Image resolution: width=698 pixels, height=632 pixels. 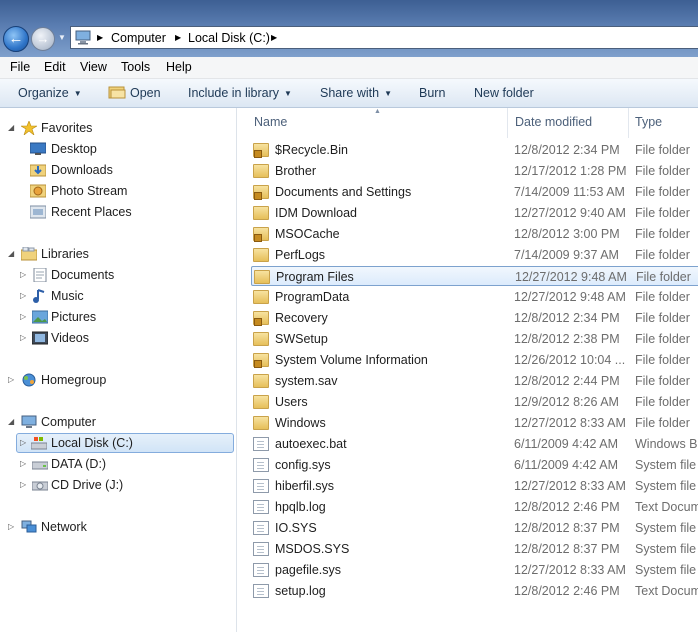 What do you see at coordinates (138, 38) in the screenshot?
I see `breadcrumb-computer: Computer` at bounding box center [138, 38].